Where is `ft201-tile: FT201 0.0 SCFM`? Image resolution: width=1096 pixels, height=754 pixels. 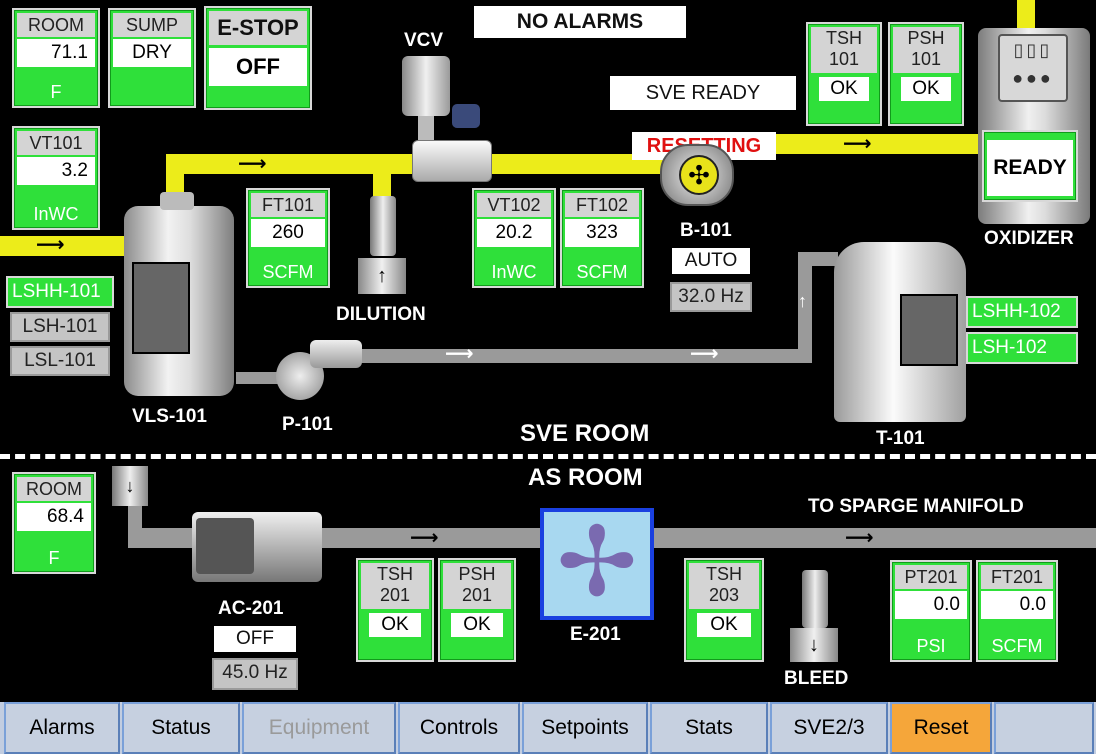
ft201-tile: FT201 0.0 SCFM is located at coordinates (1017, 611).